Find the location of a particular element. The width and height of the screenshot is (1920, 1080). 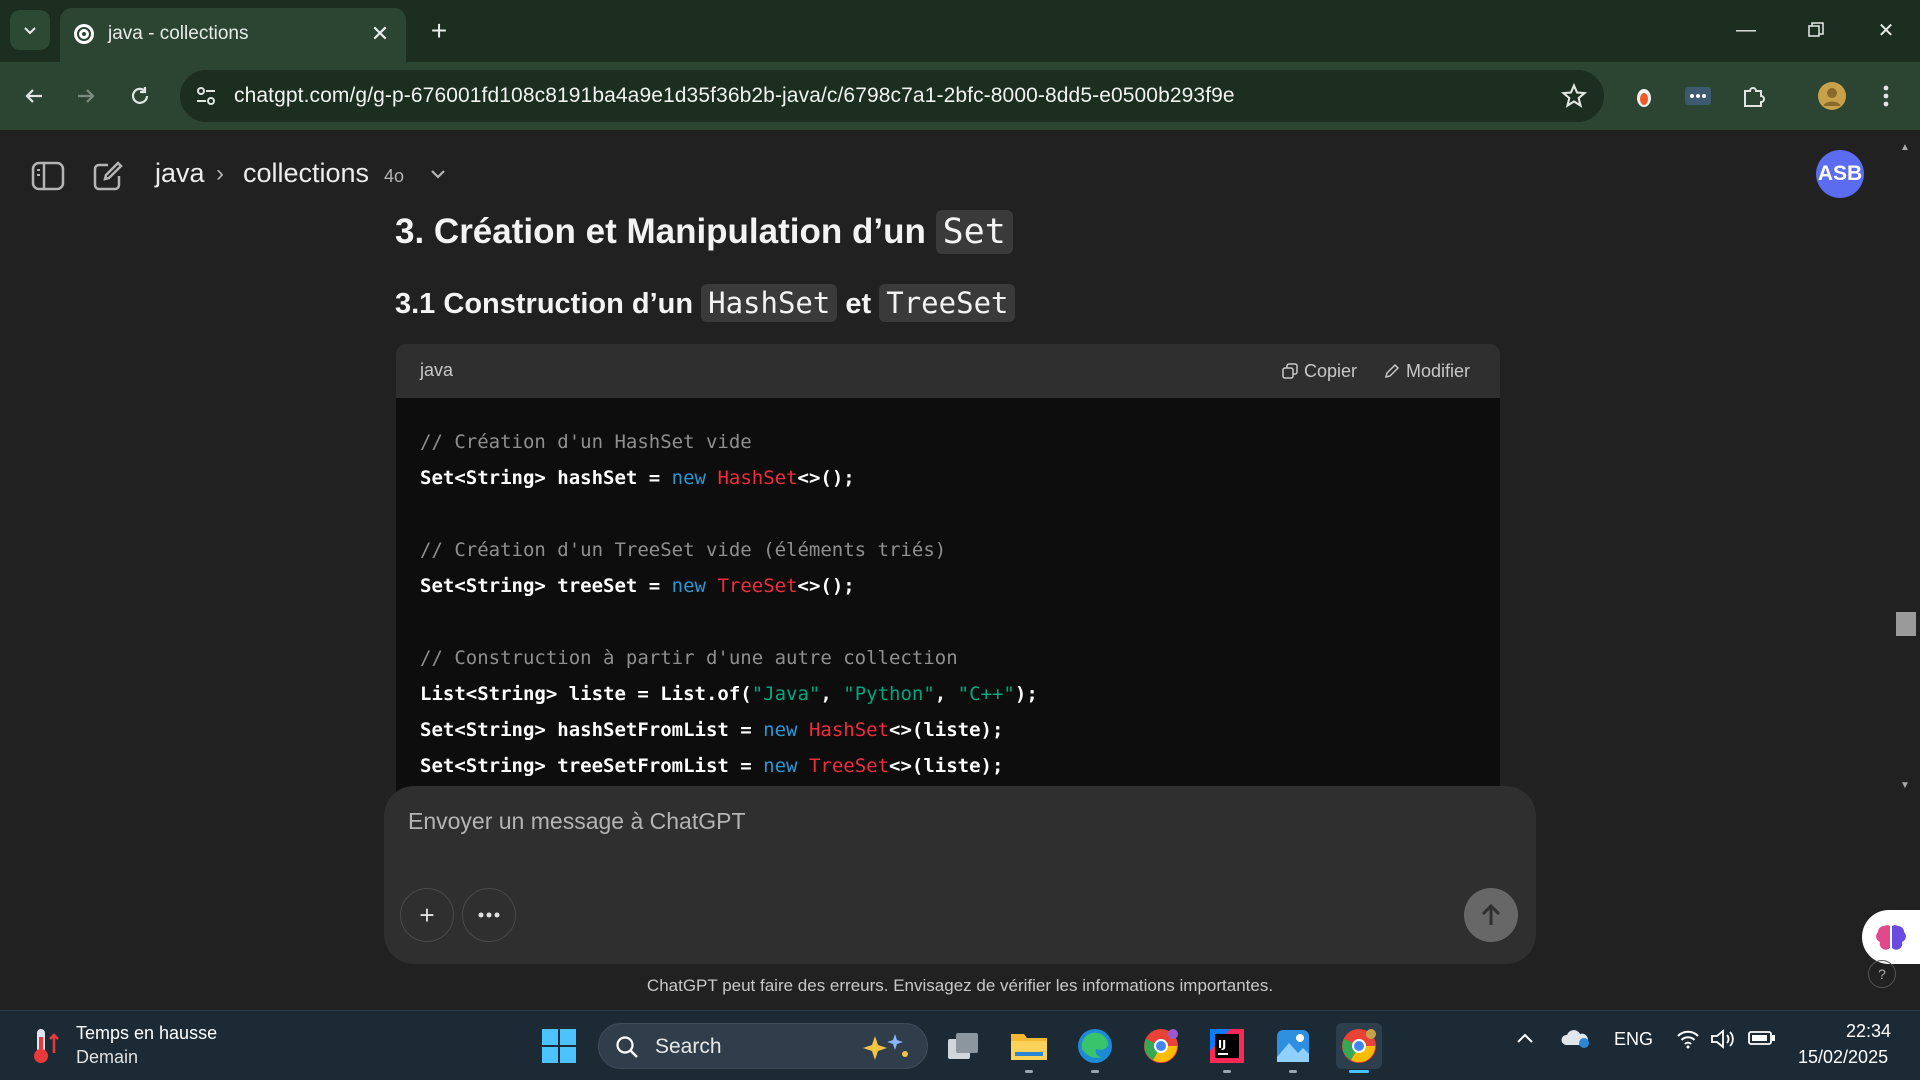

breadcrumb-chat: collections is located at coordinates (306, 173).